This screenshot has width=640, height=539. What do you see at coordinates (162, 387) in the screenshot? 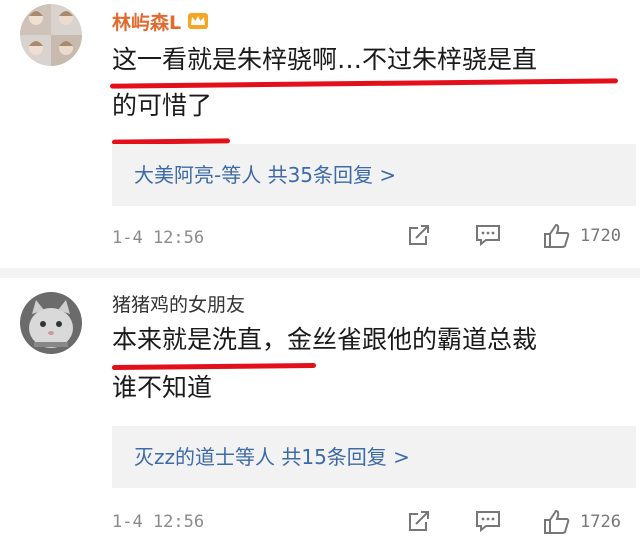
I see `comment-text-line-2: 谁不知道` at bounding box center [162, 387].